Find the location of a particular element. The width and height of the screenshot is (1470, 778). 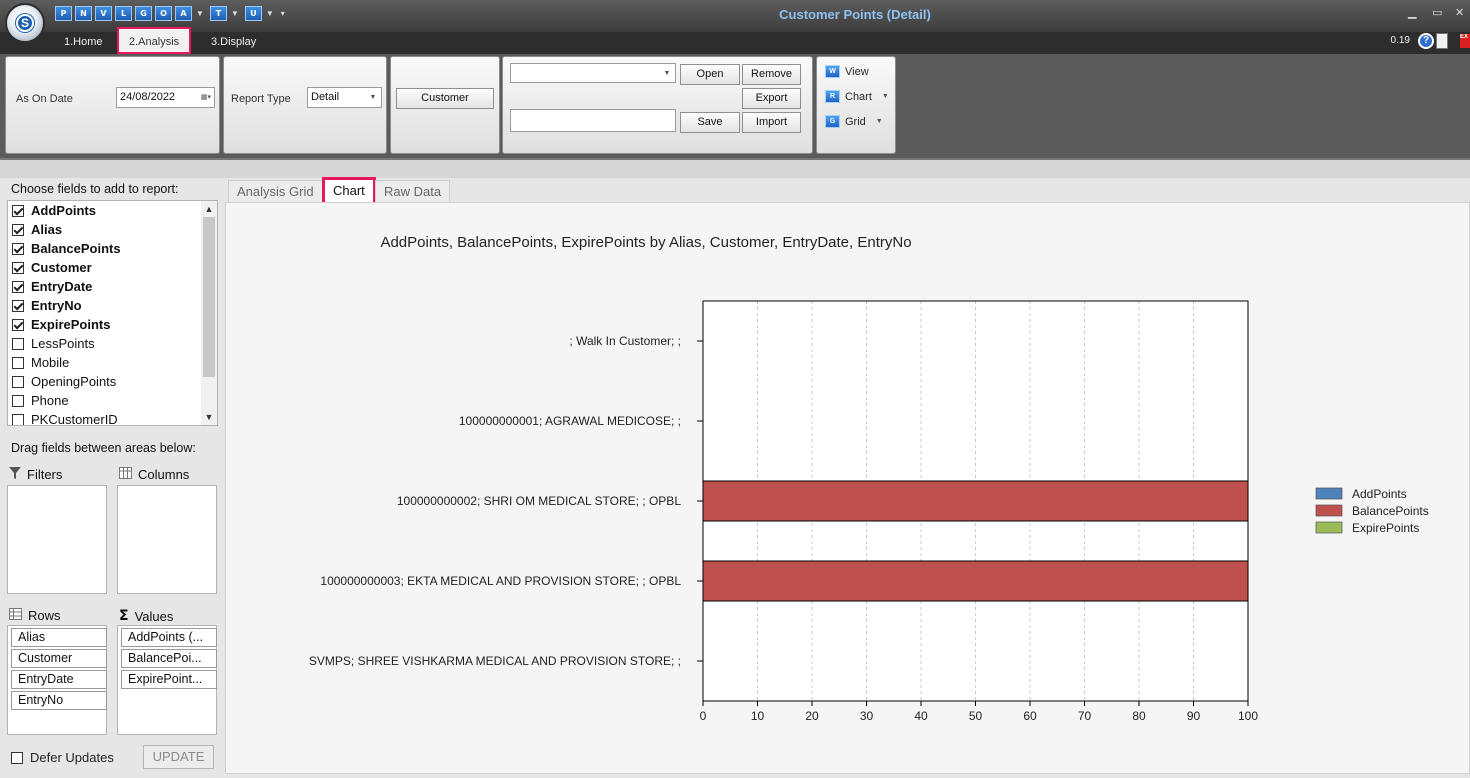

app-logo: S is located at coordinates (25, 23).